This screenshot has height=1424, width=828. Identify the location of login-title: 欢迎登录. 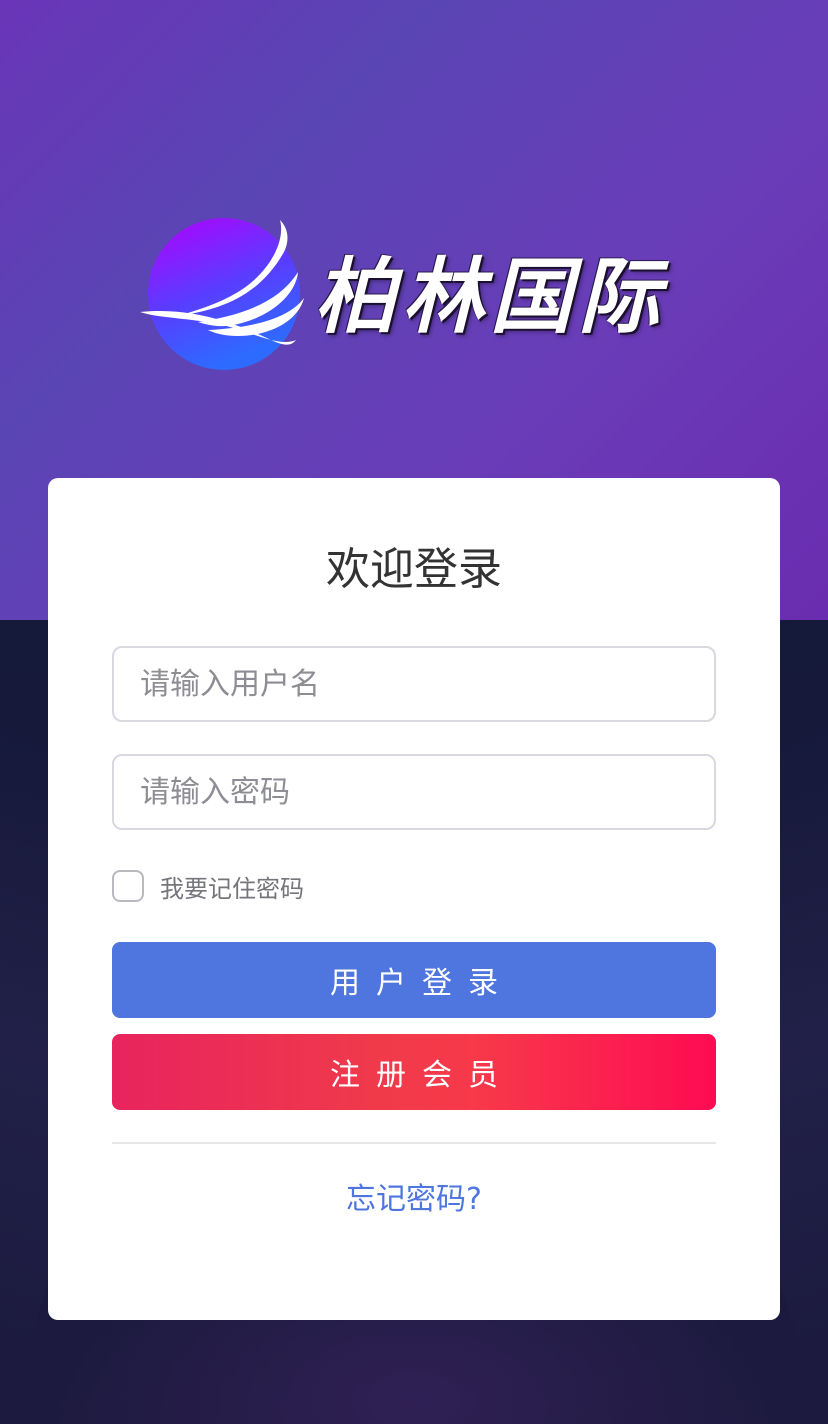
(414, 569).